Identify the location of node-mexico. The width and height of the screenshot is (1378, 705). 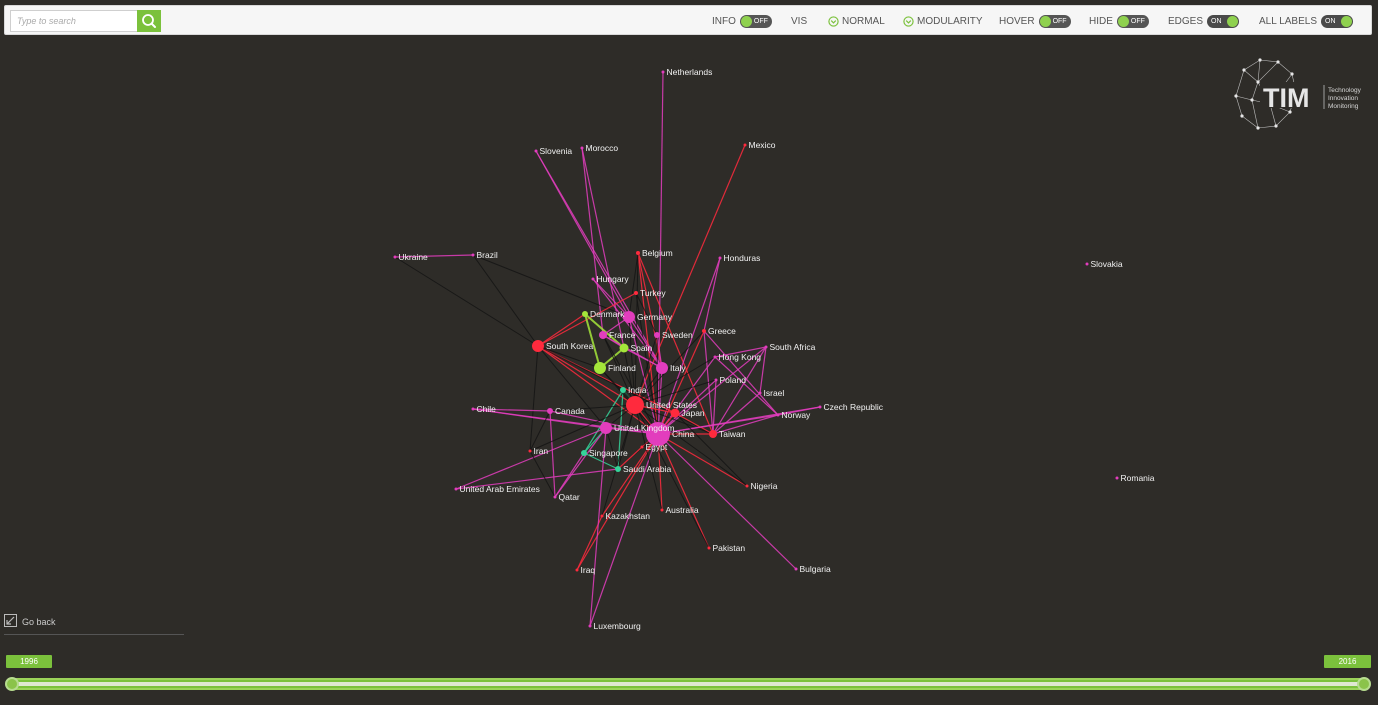
(745, 145).